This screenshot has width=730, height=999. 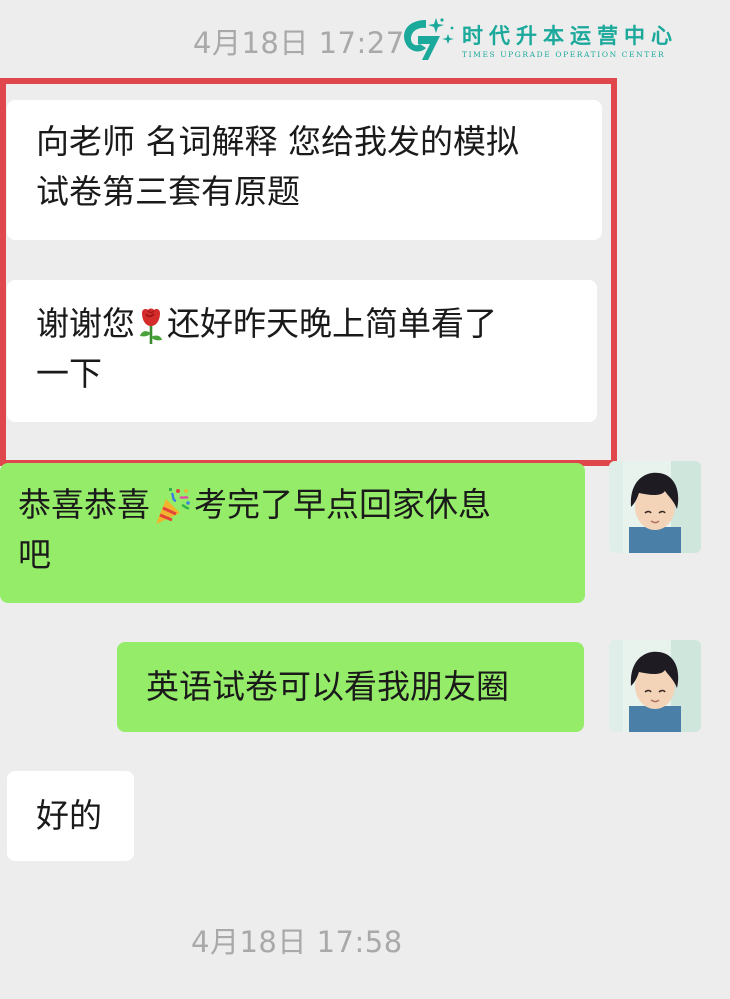 I want to click on message-line: 向老师 名词解释 您给我发的模拟, so click(x=277, y=141).